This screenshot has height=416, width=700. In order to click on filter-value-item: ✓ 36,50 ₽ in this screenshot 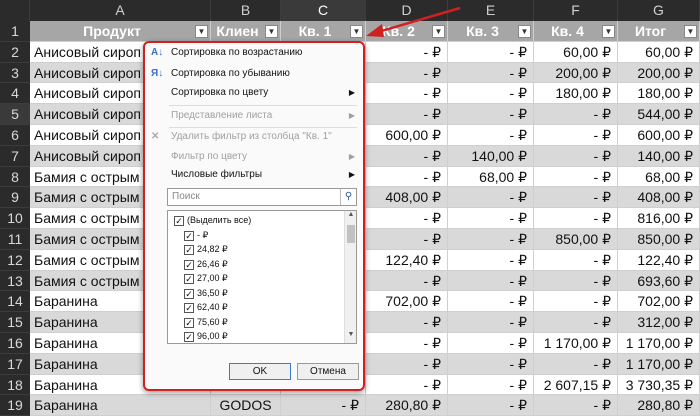, I will do `click(206, 293)`.